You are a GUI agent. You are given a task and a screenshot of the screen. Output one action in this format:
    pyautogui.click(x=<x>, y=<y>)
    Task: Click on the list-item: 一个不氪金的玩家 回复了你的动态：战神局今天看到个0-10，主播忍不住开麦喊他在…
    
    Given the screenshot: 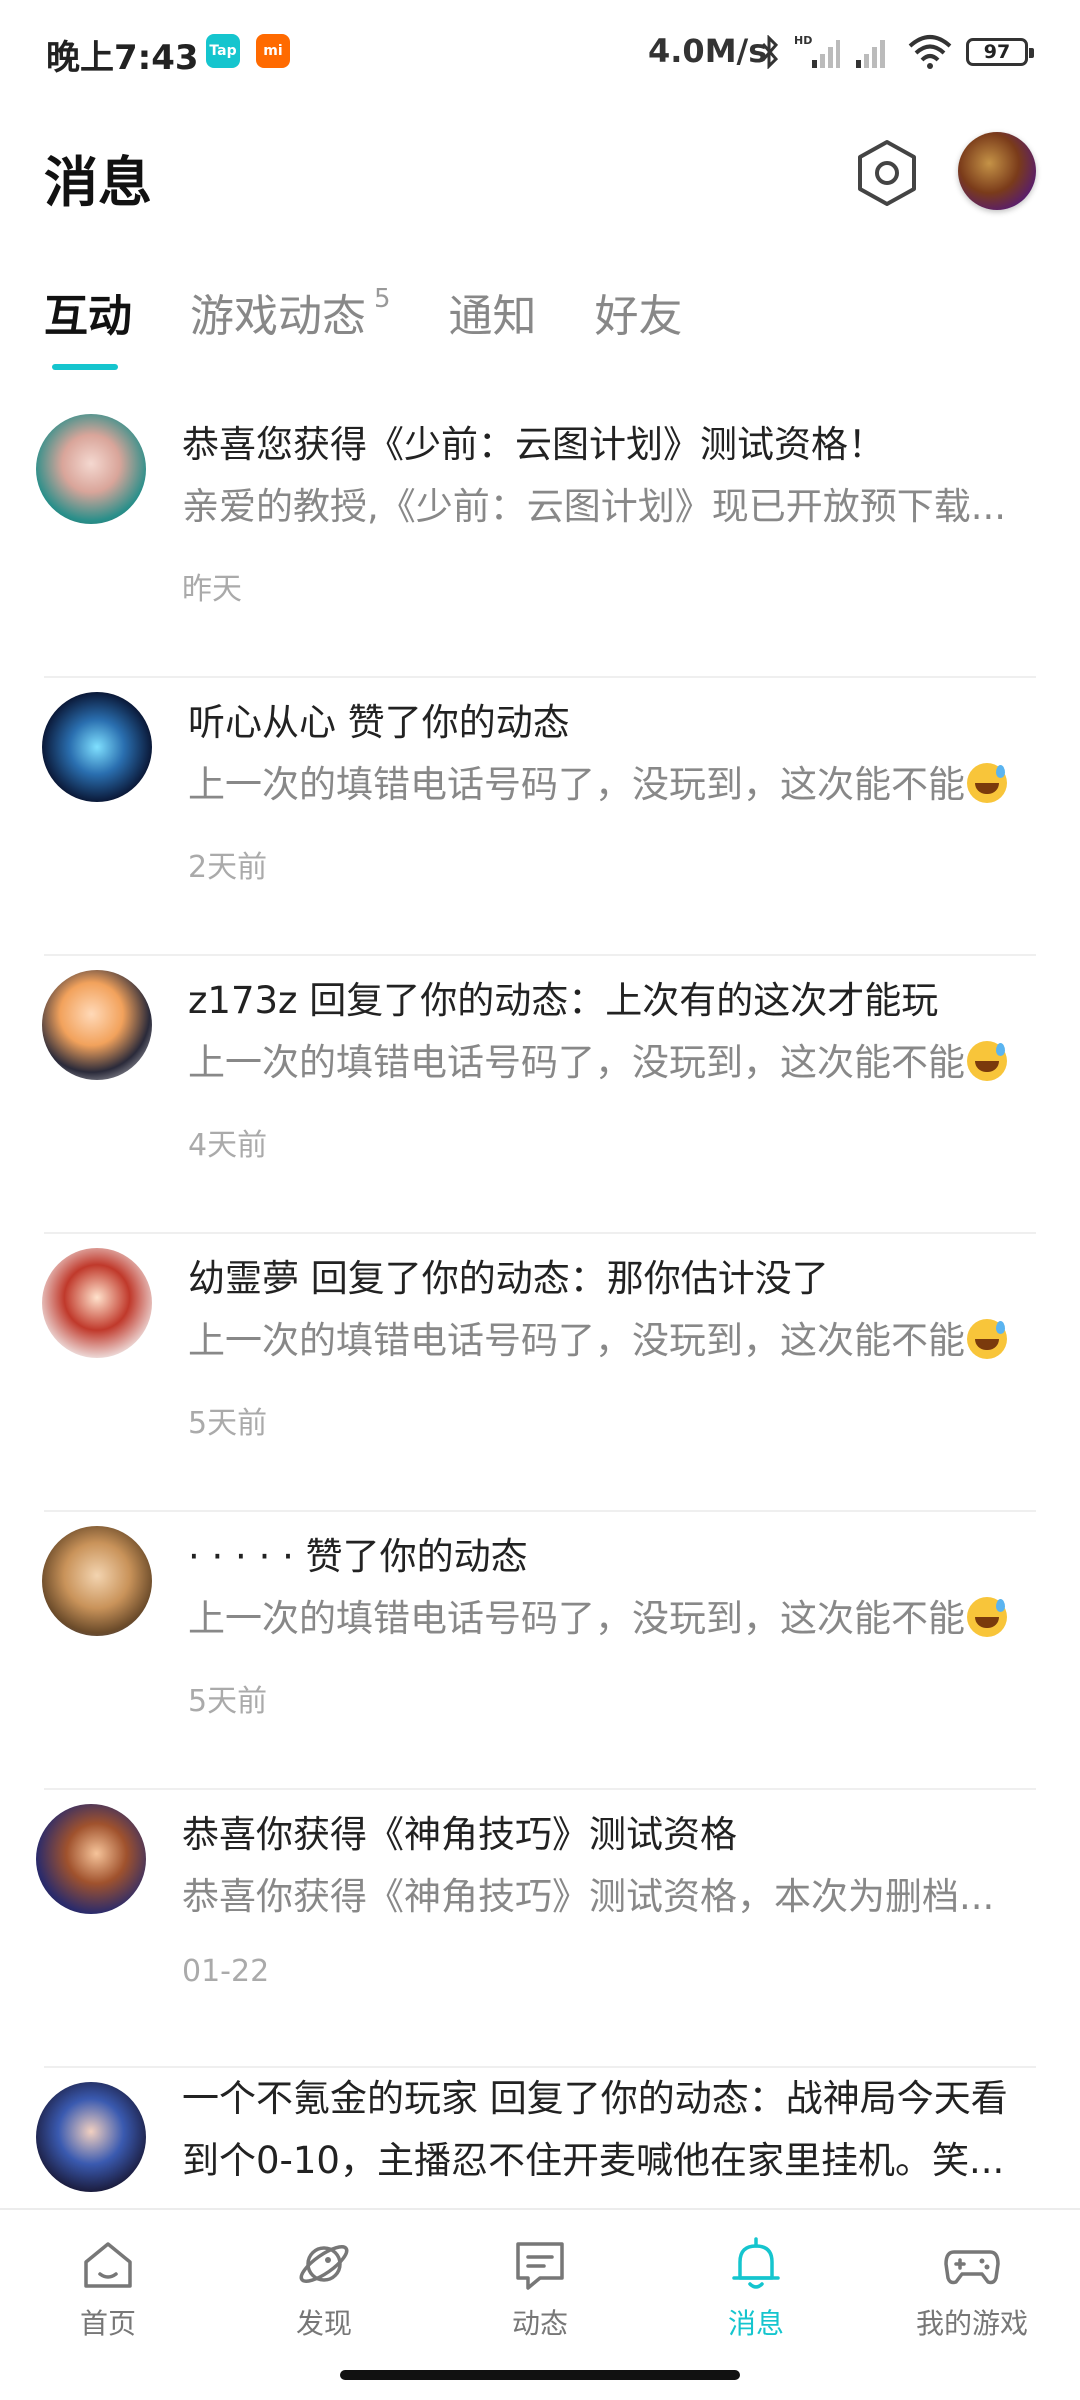 What is the action you would take?
    pyautogui.click(x=540, y=2138)
    